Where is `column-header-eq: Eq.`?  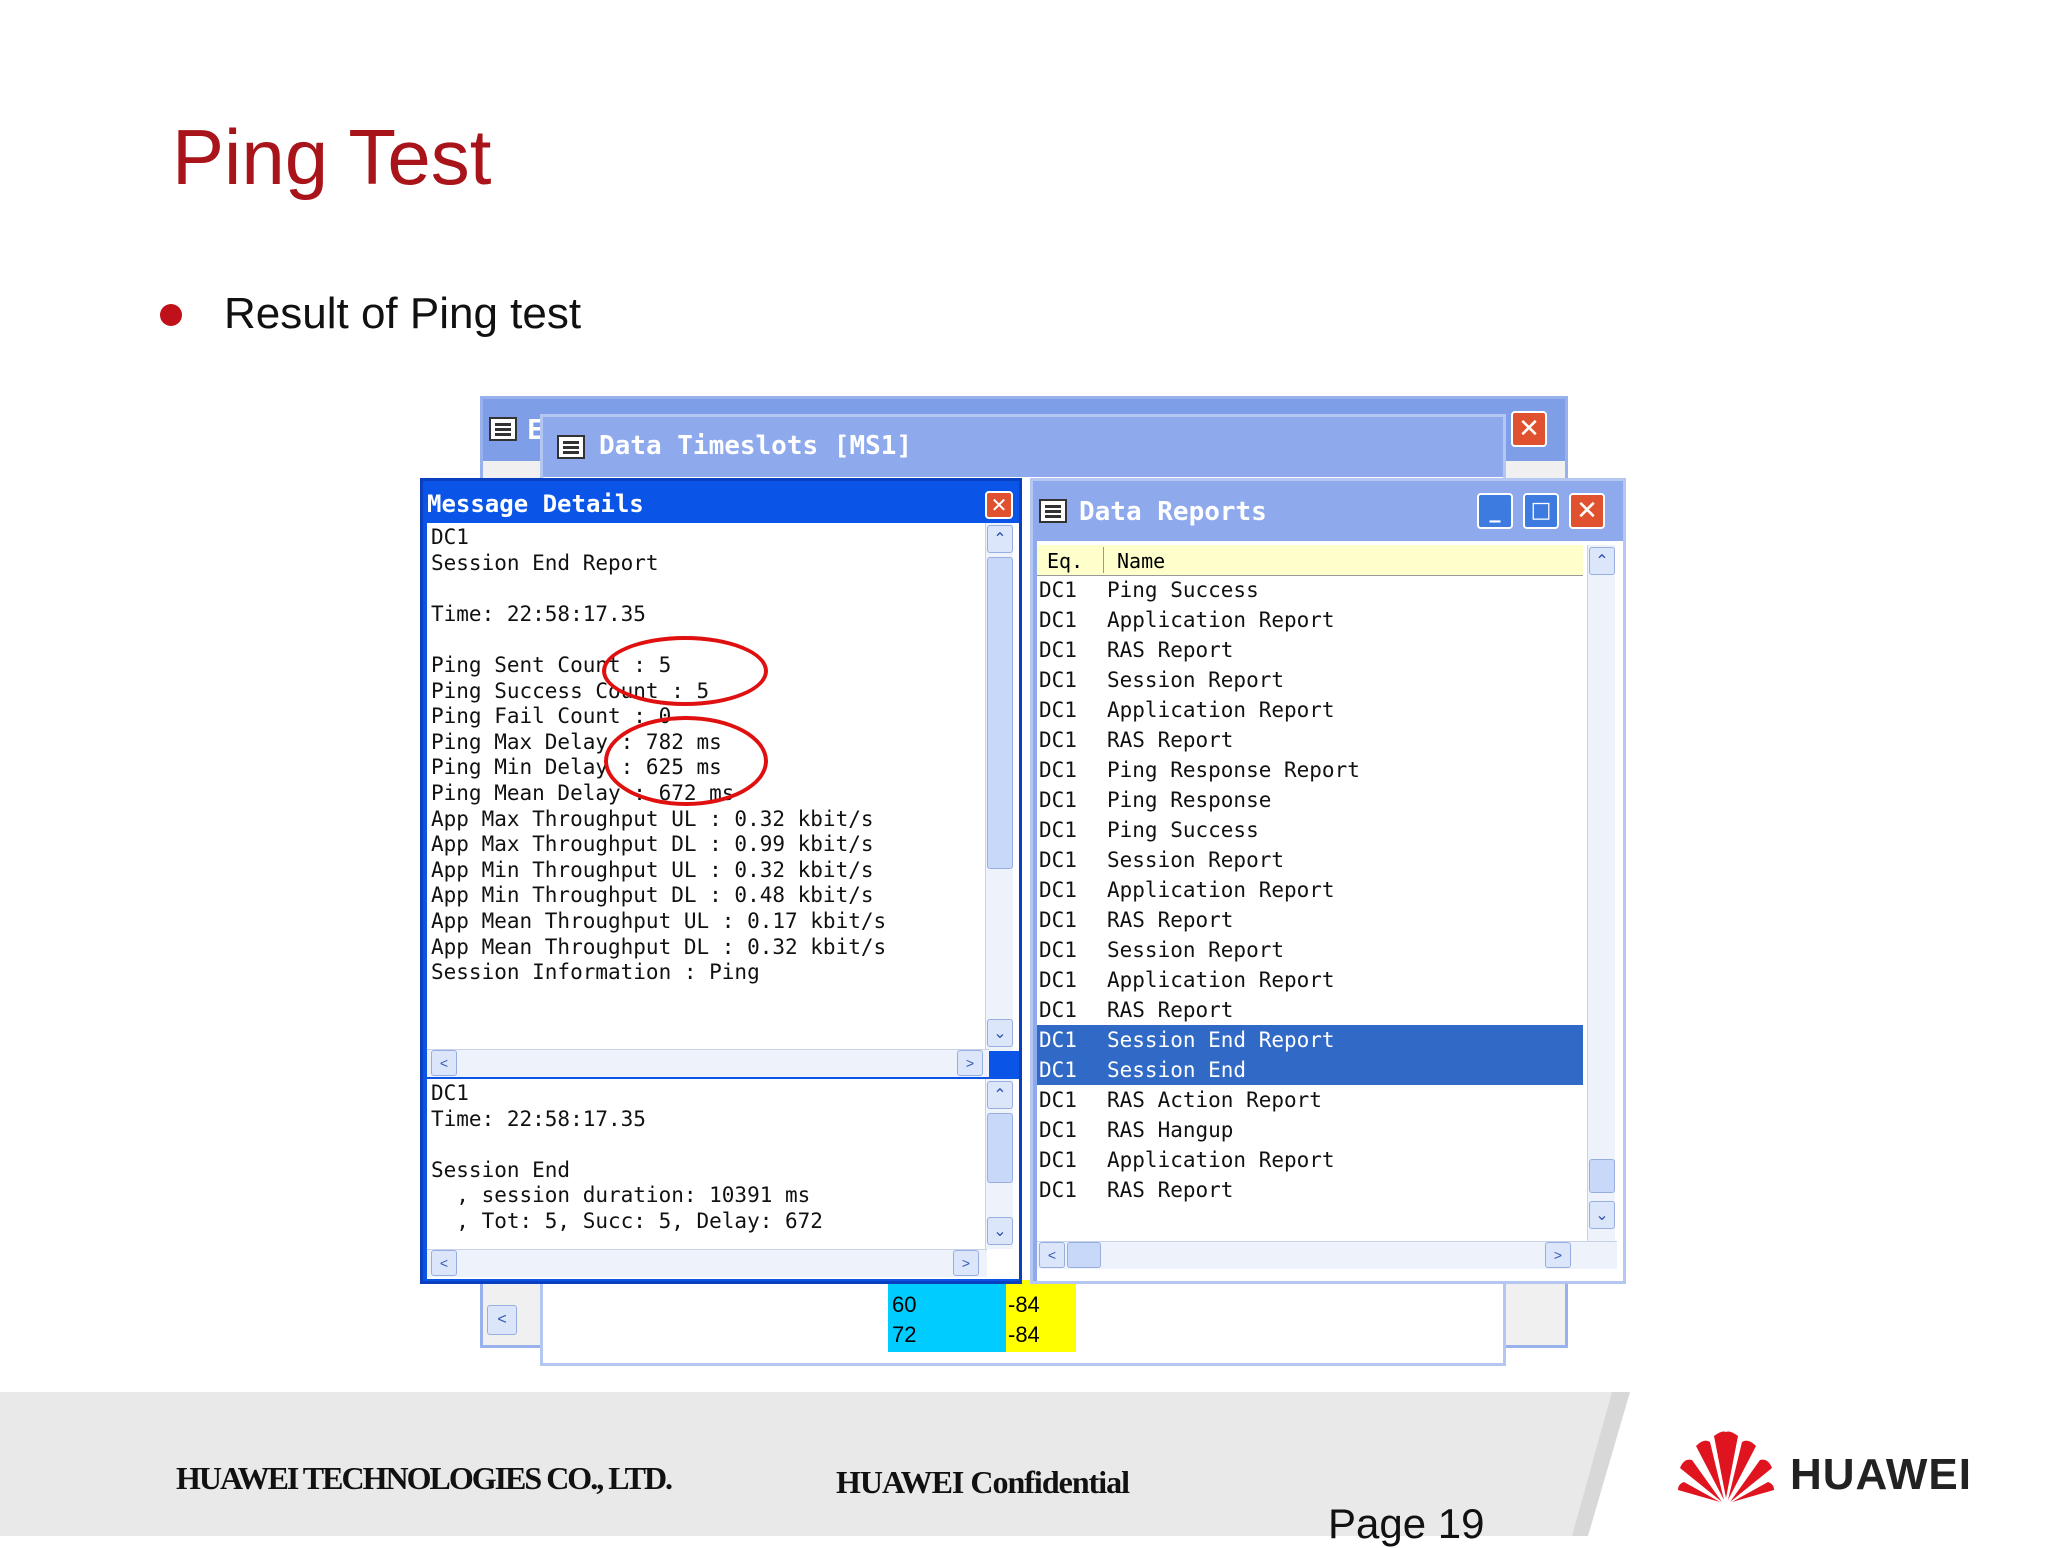 column-header-eq: Eq. is located at coordinates (1065, 561).